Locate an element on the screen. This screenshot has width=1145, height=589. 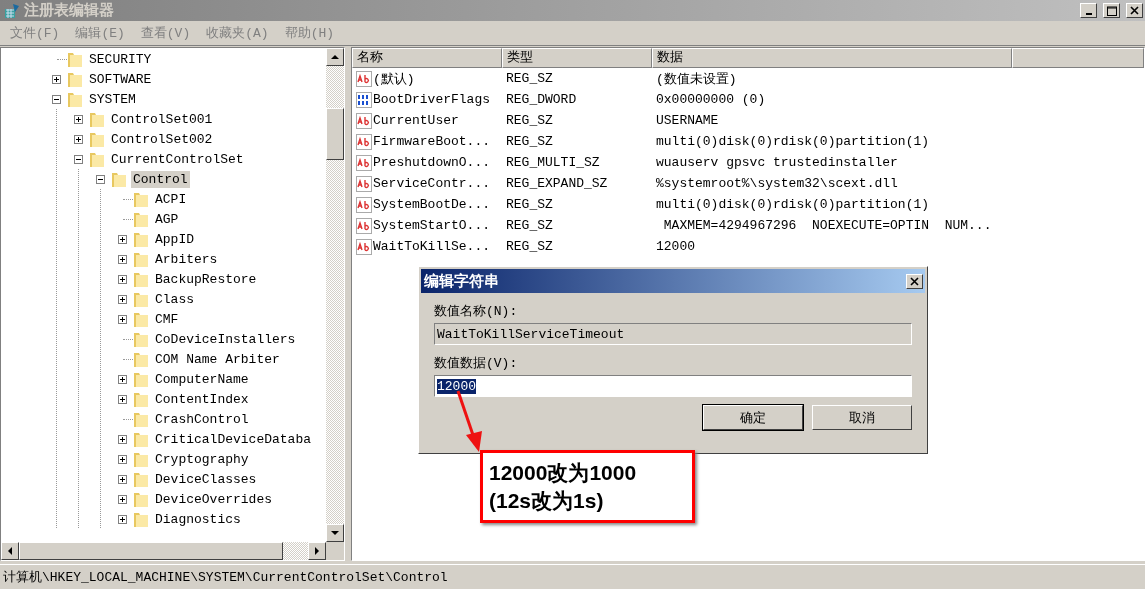
up-arrow-icon is located at coordinates (335, 57).